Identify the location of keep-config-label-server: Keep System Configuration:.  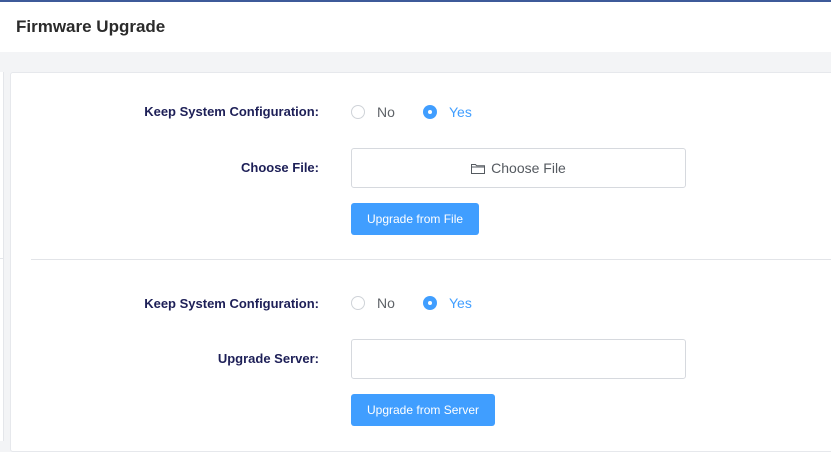
(231, 303).